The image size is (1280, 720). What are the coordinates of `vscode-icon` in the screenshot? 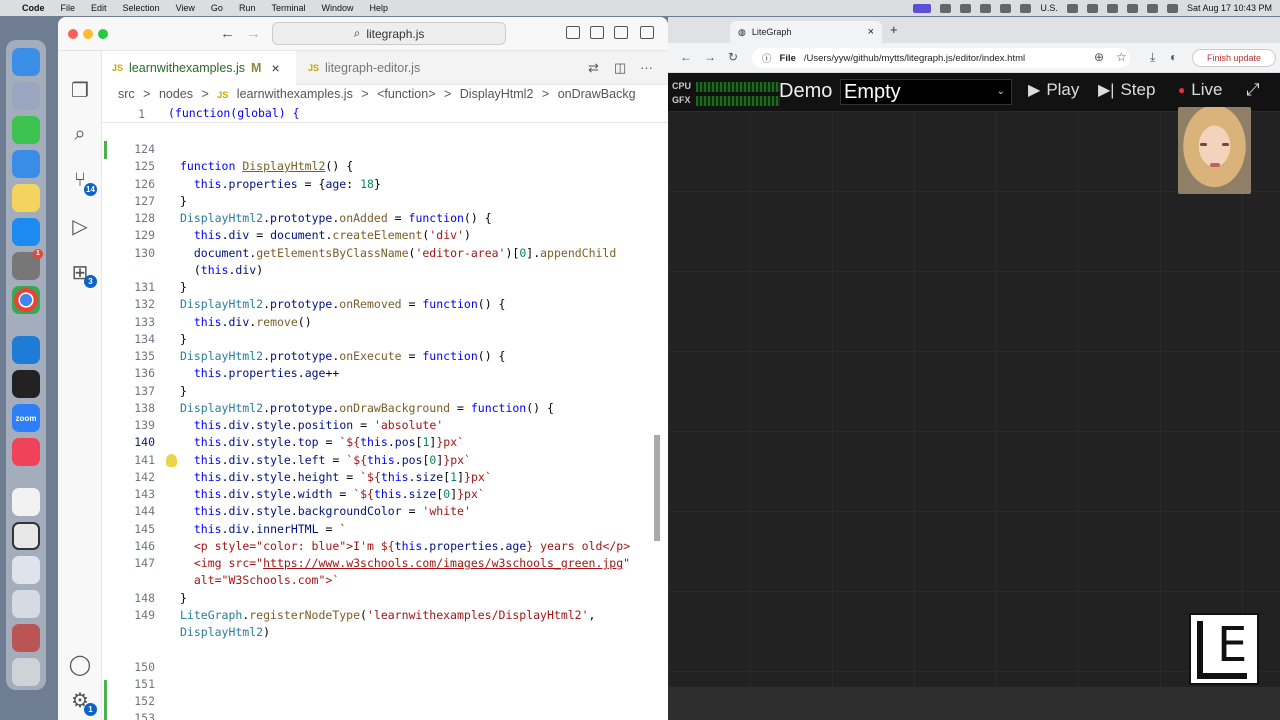 It's located at (26, 350).